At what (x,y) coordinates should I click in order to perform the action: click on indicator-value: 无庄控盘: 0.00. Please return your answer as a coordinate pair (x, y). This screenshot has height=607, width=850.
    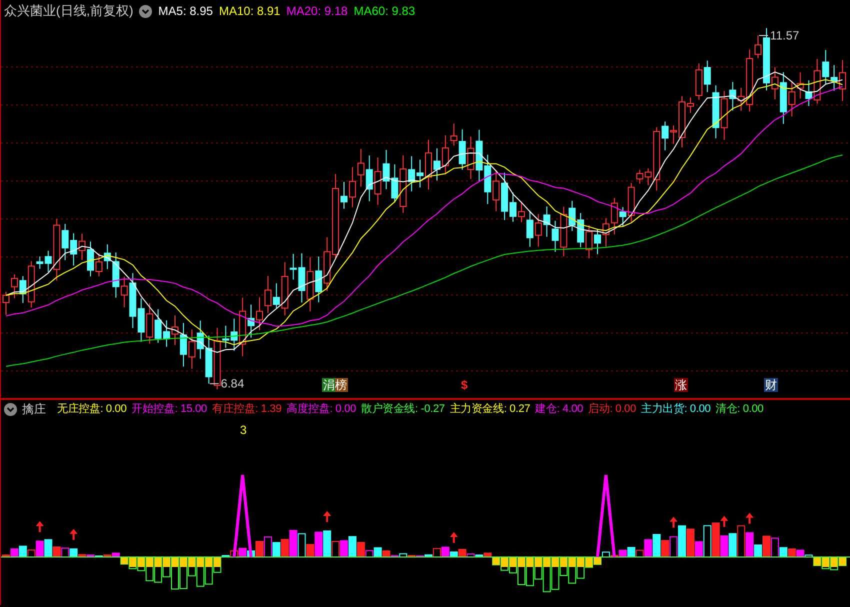
    Looking at the image, I should click on (92, 409).